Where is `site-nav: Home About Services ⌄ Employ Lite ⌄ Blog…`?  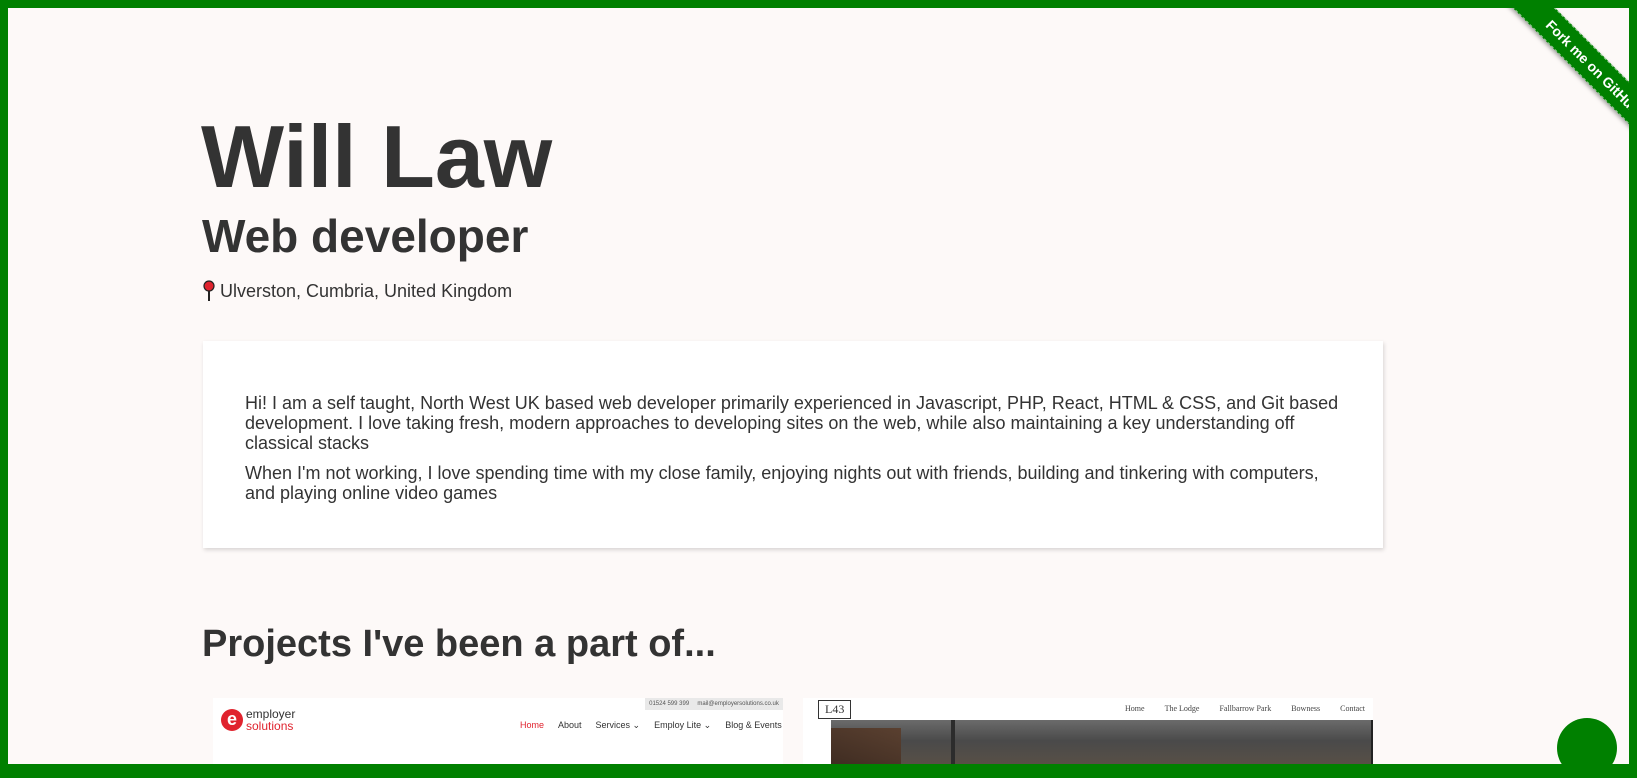 site-nav: Home About Services ⌄ Employ Lite ⌄ Blog… is located at coordinates (651, 725).